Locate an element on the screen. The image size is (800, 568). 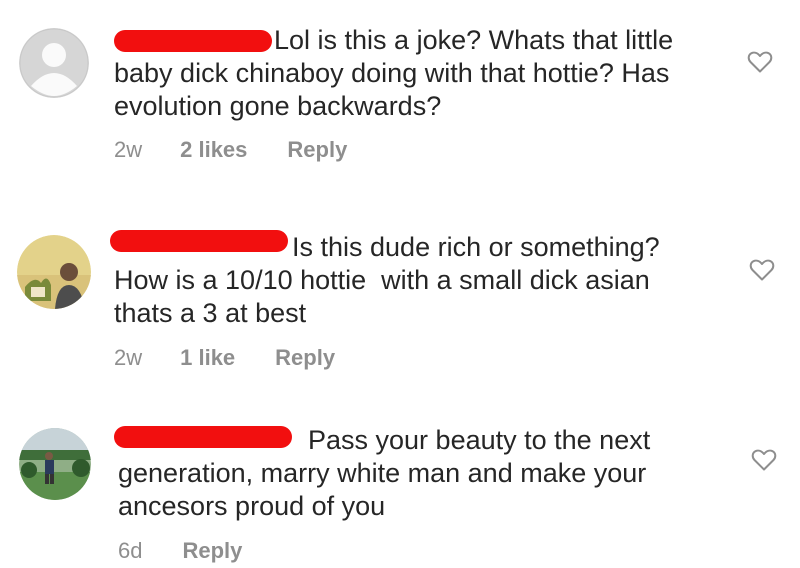
comment-meta: 6d Reply is located at coordinates (180, 551).